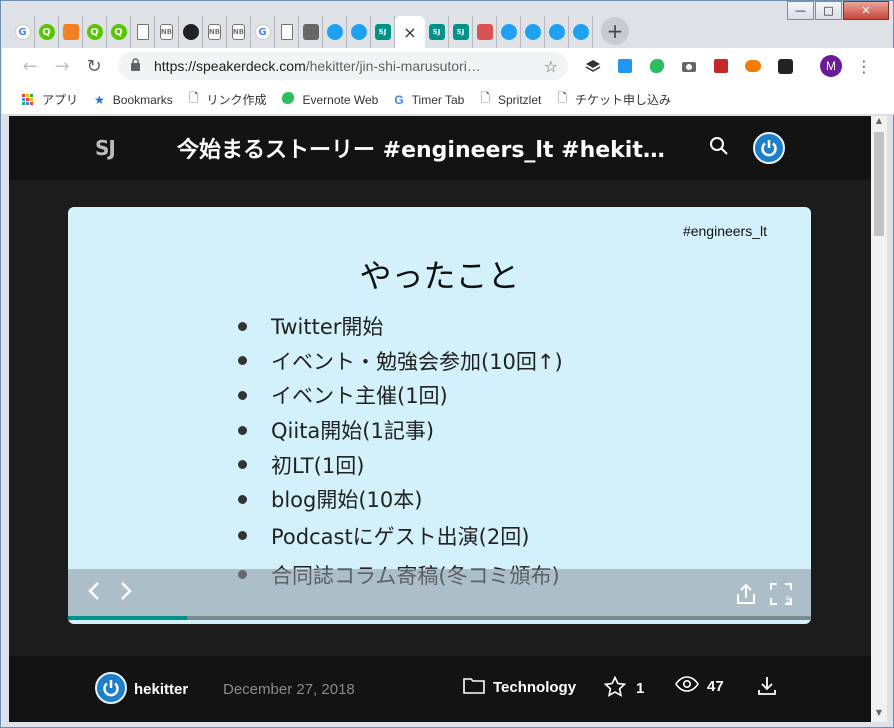 Image resolution: width=894 pixels, height=728 pixels. Describe the element at coordinates (519, 687) in the screenshot. I see `category-link: Technology` at that location.